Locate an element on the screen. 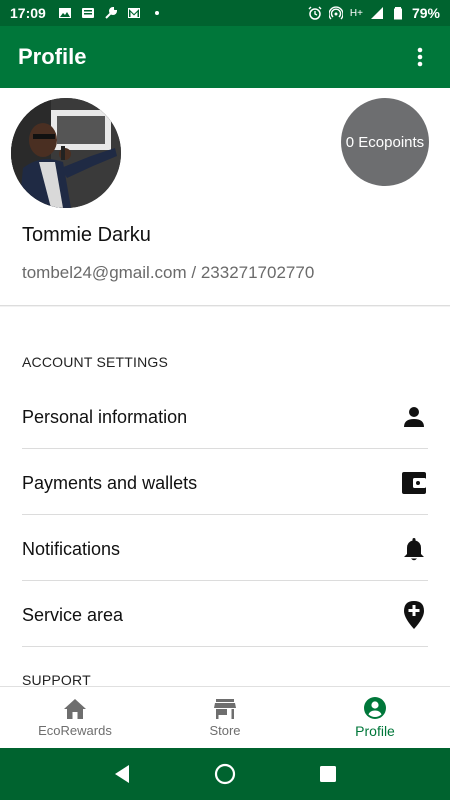 The height and width of the screenshot is (800, 450). more-vert-icon is located at coordinates (420, 57).